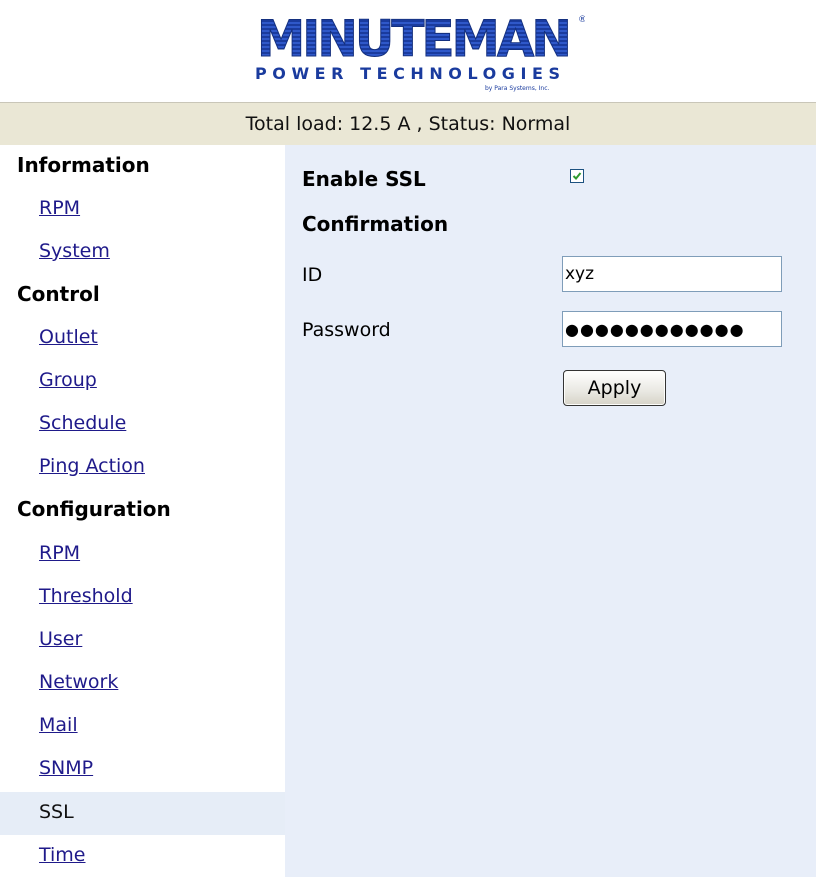 The image size is (817, 878). Describe the element at coordinates (413, 39) in the screenshot. I see `svg-text: MINUTEMAN` at that location.